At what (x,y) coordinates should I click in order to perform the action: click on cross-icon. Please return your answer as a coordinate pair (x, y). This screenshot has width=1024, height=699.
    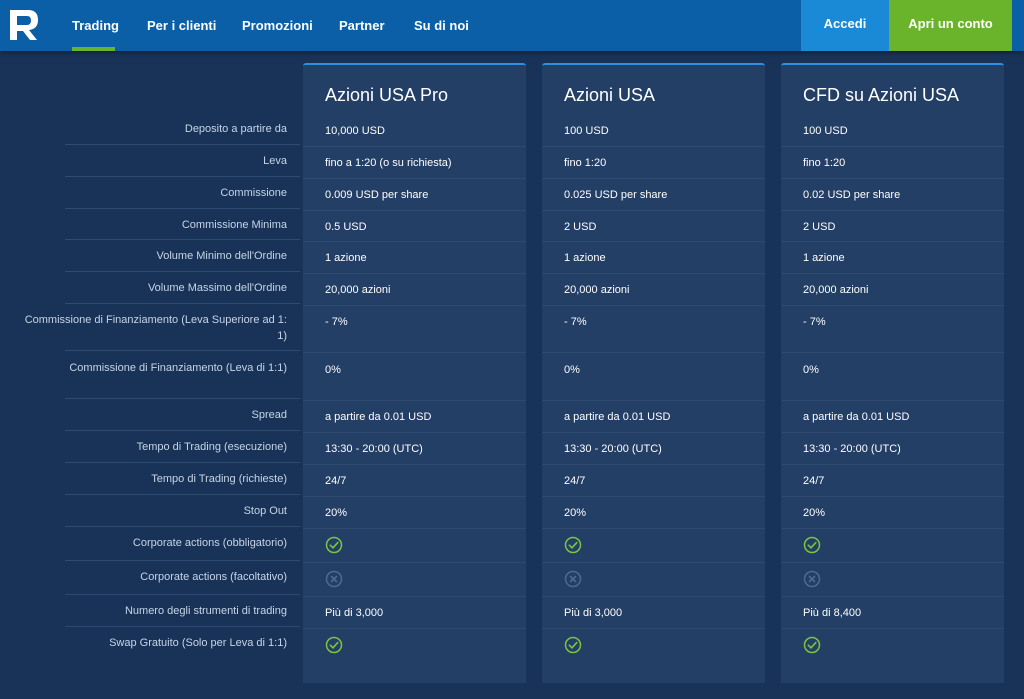
    Looking at the image, I should click on (334, 579).